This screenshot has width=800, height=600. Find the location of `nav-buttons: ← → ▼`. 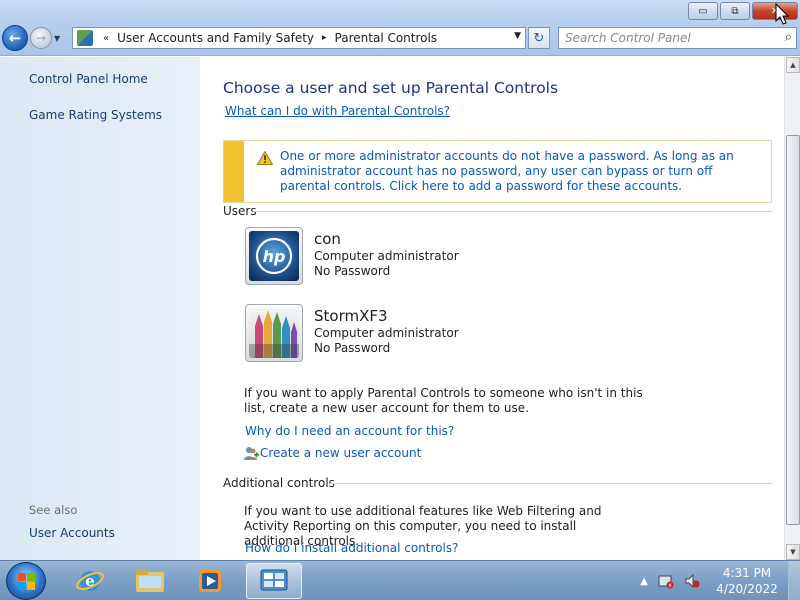

nav-buttons: ← → ▼ is located at coordinates (33, 38).